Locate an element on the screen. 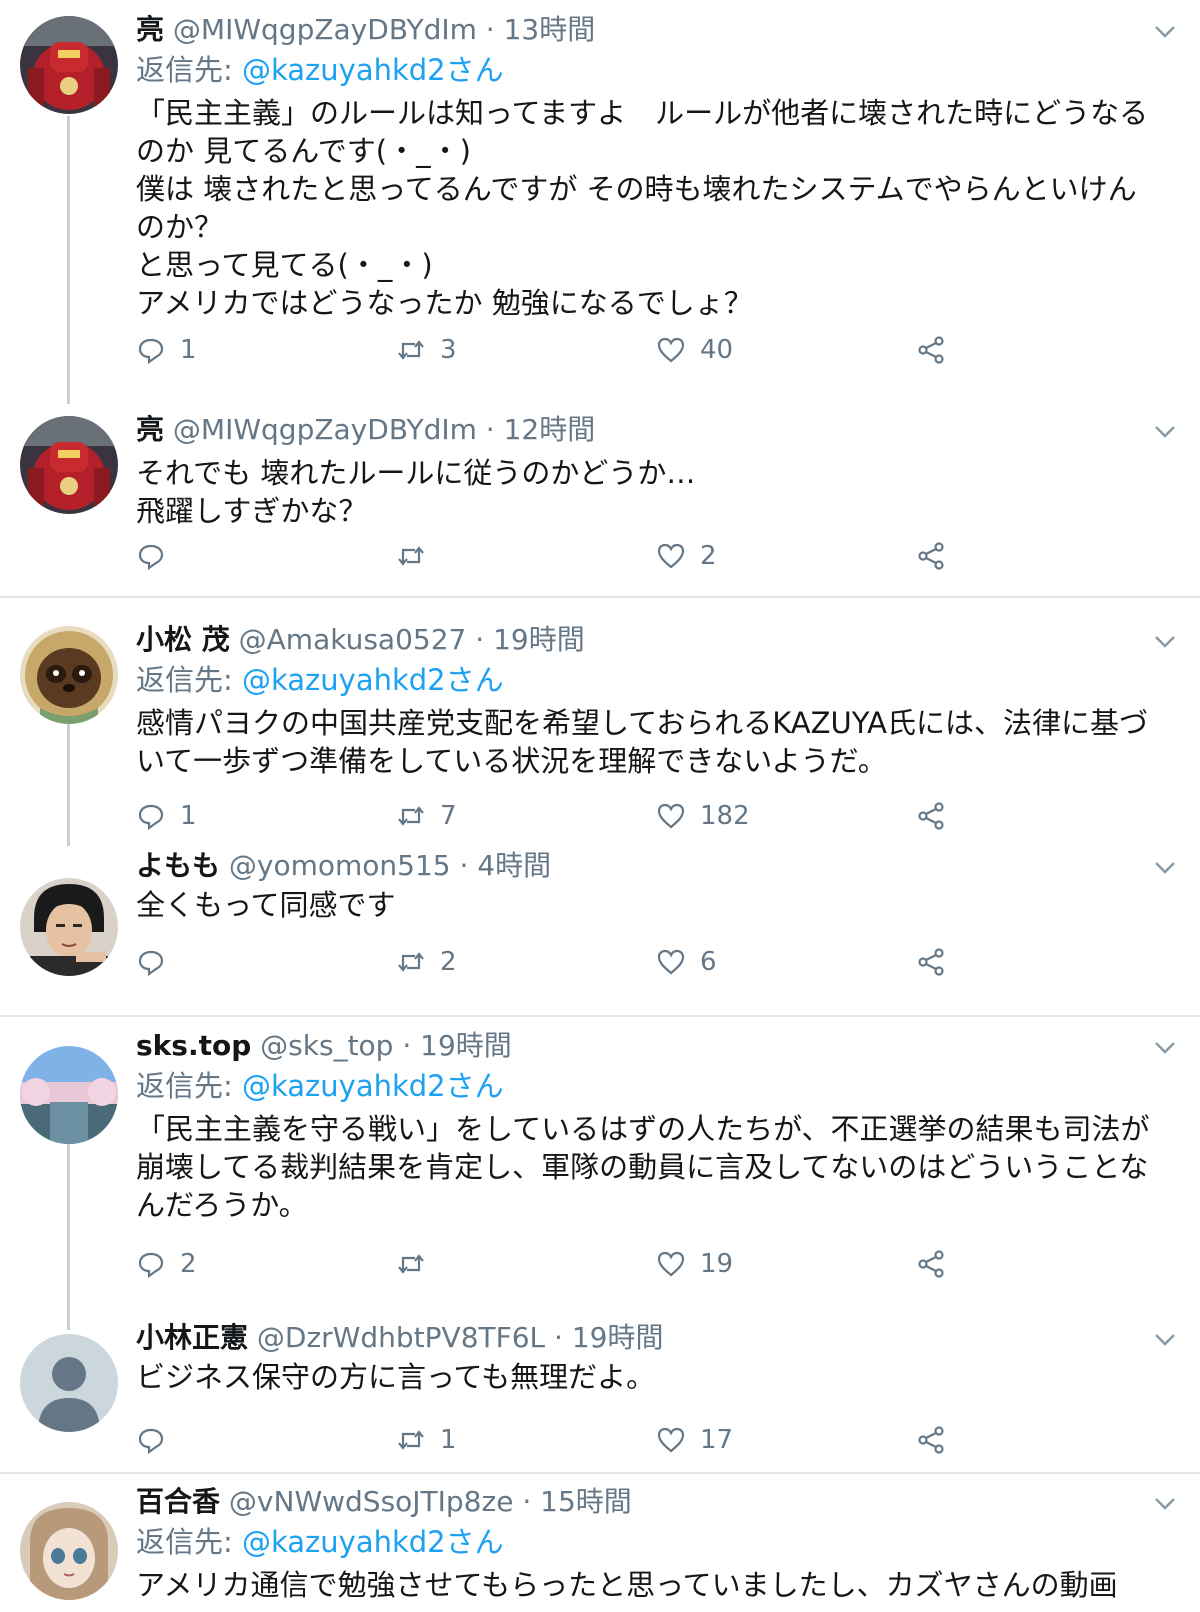 The image size is (1200, 1612). user-handle: @yomomon515 is located at coordinates (340, 865).